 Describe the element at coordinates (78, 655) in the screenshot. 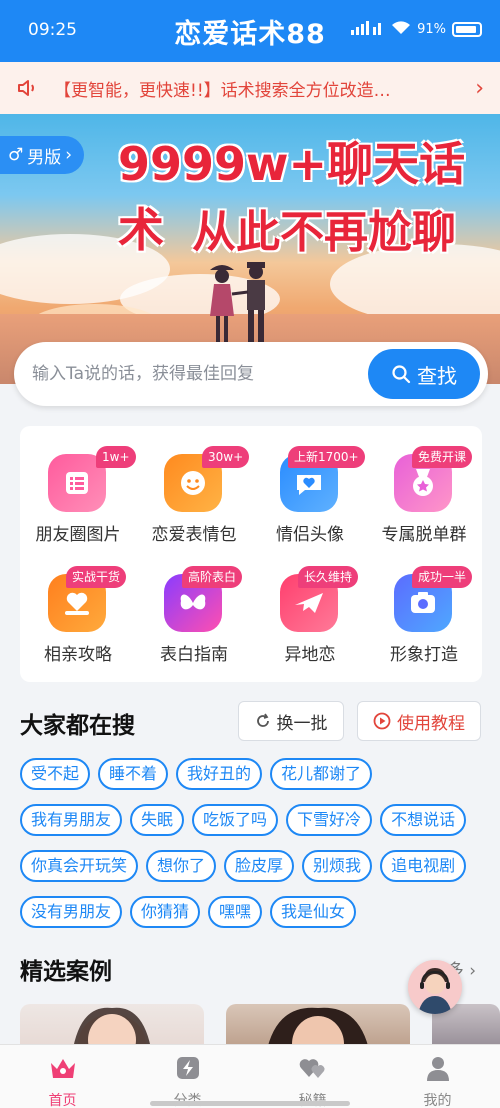

I see `feature-label: 相亲攻略` at that location.